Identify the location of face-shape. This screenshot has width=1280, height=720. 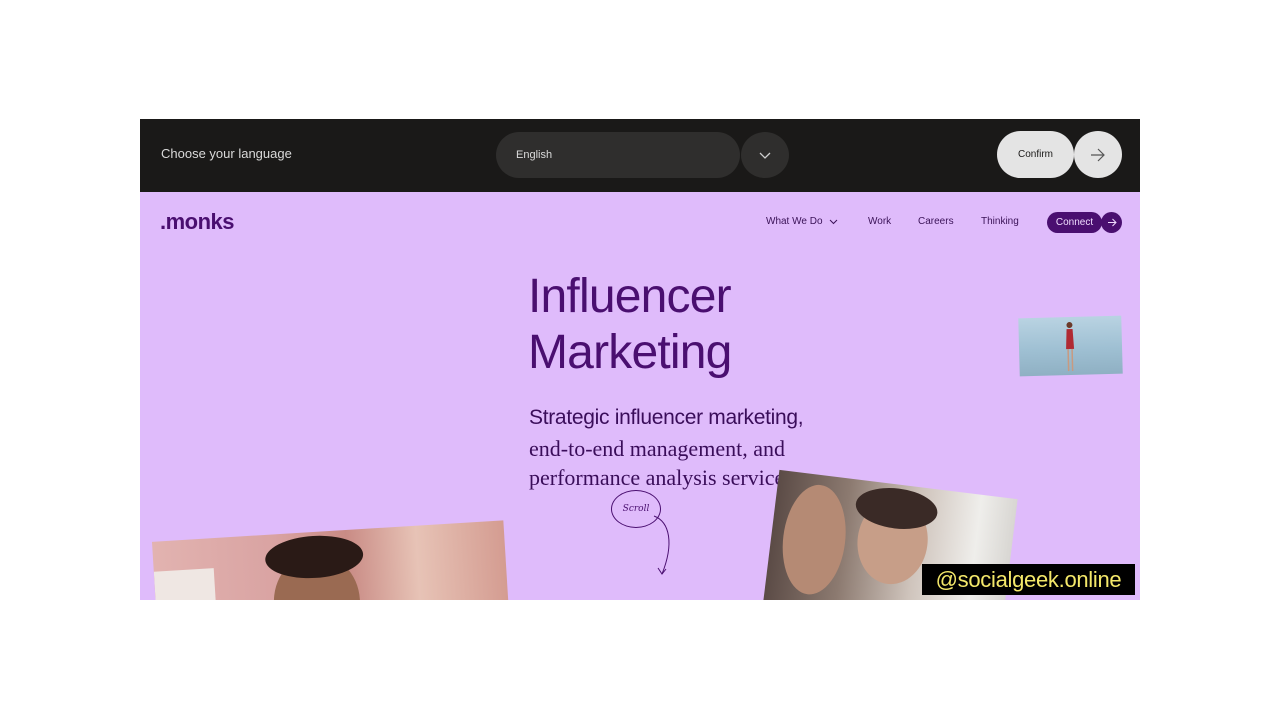
(814, 540).